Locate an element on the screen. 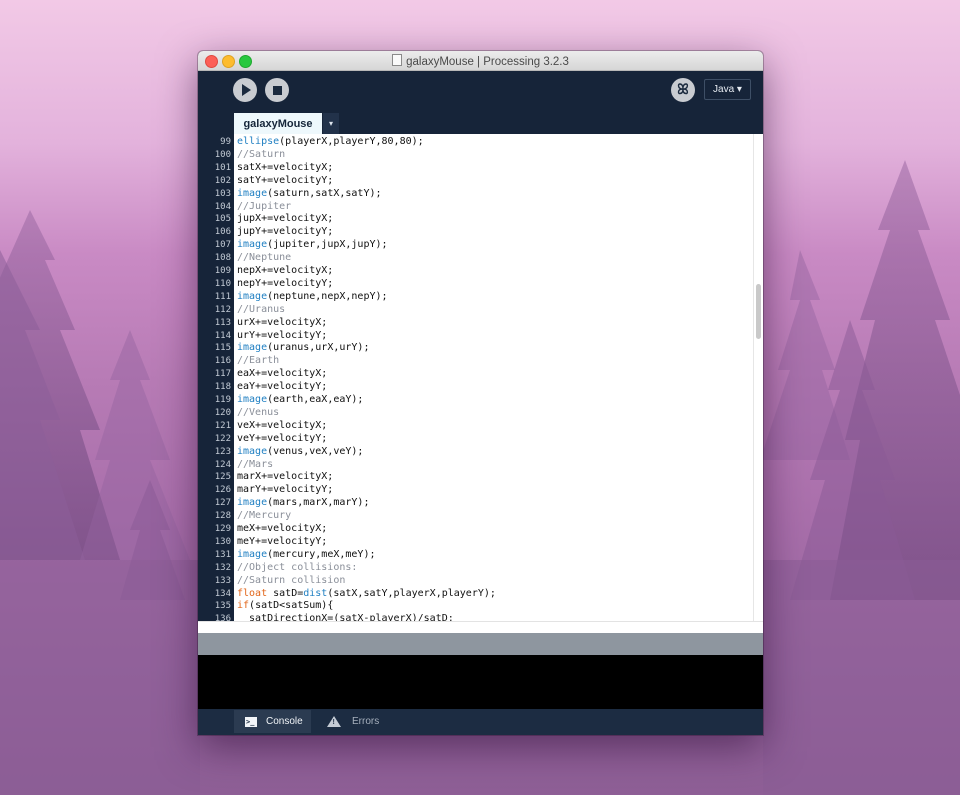  code-line: satX+=velocityX; is located at coordinates (285, 168).